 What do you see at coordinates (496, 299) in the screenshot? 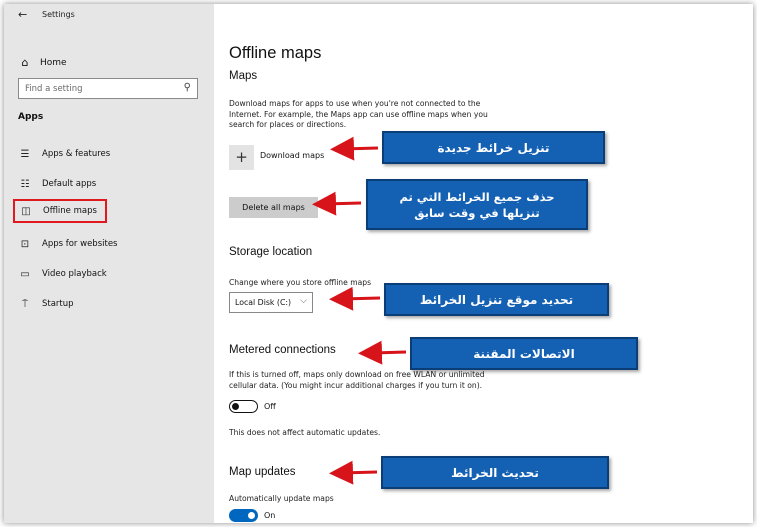
I see `callout-storage: تحديد موقع تنزيل الخرائط` at bounding box center [496, 299].